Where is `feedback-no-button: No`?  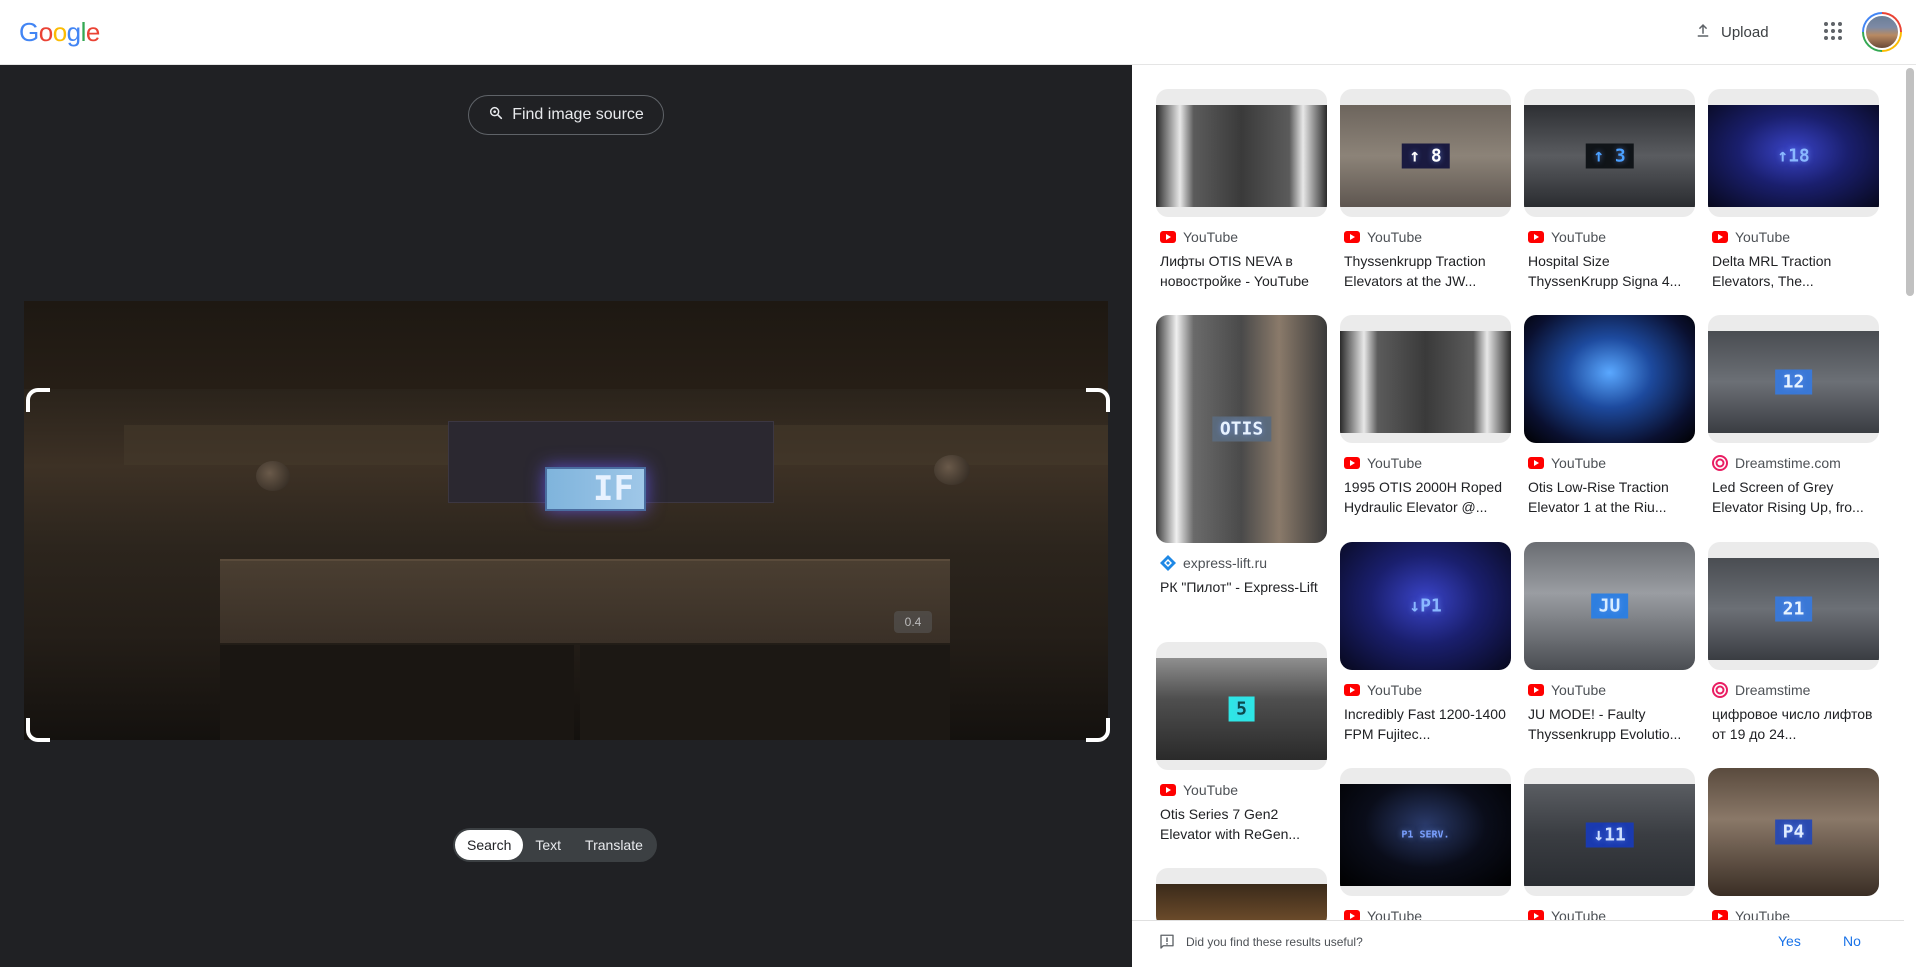
feedback-no-button: No is located at coordinates (1852, 941).